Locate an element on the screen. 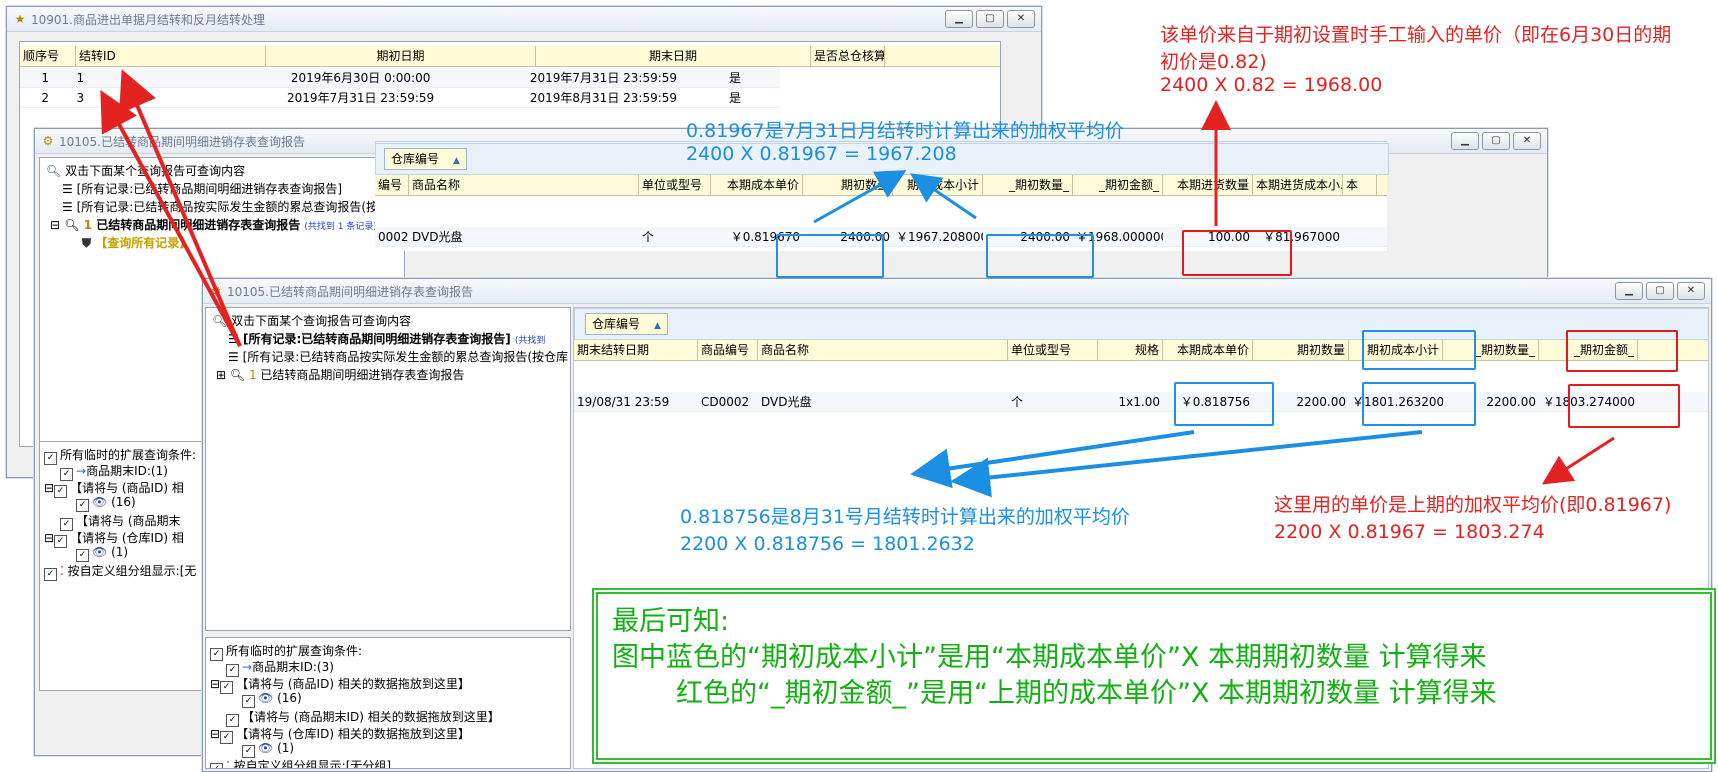 Image resolution: width=1718 pixels, height=772 pixels. highlight-opening-subtotal-aug is located at coordinates (1419, 404).